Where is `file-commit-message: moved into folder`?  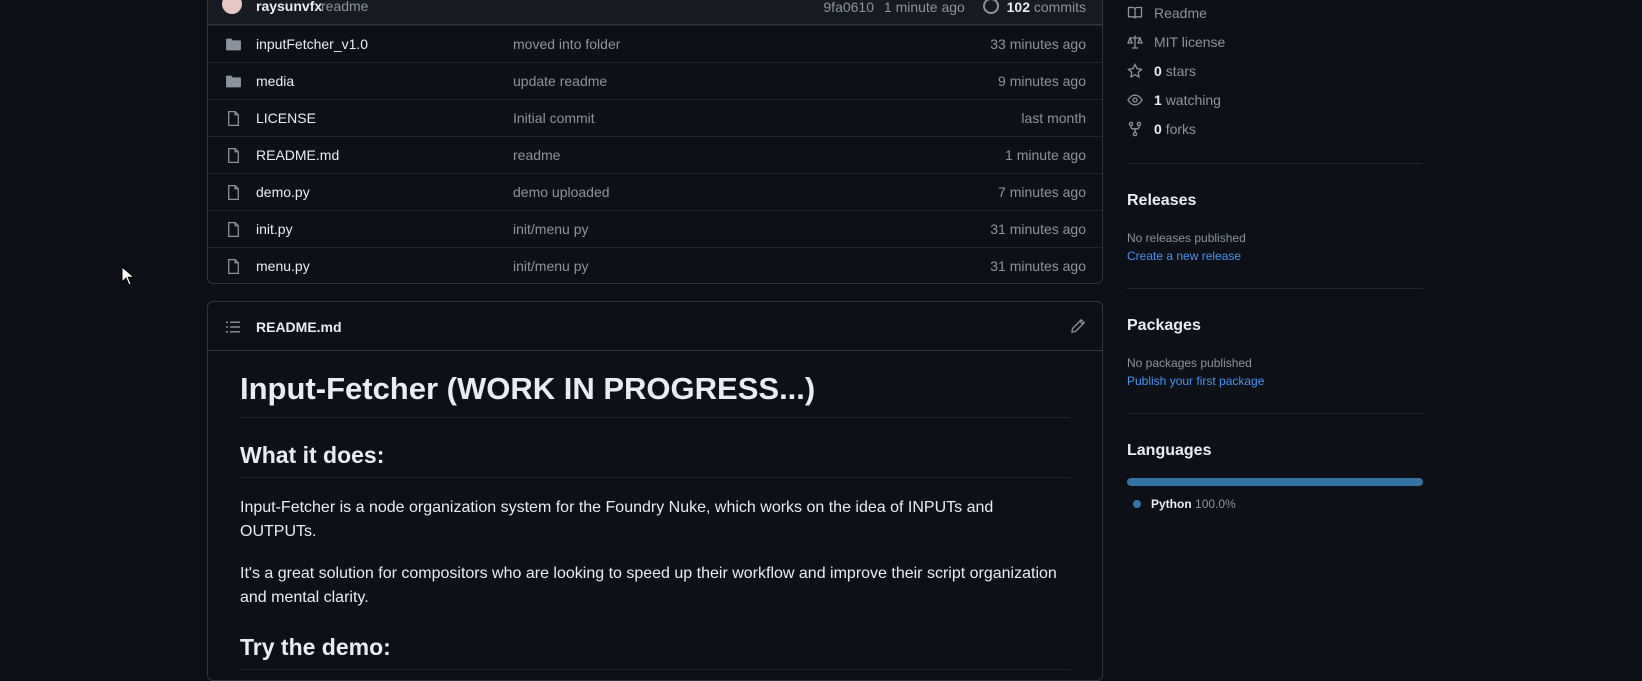 file-commit-message: moved into folder is located at coordinates (566, 44).